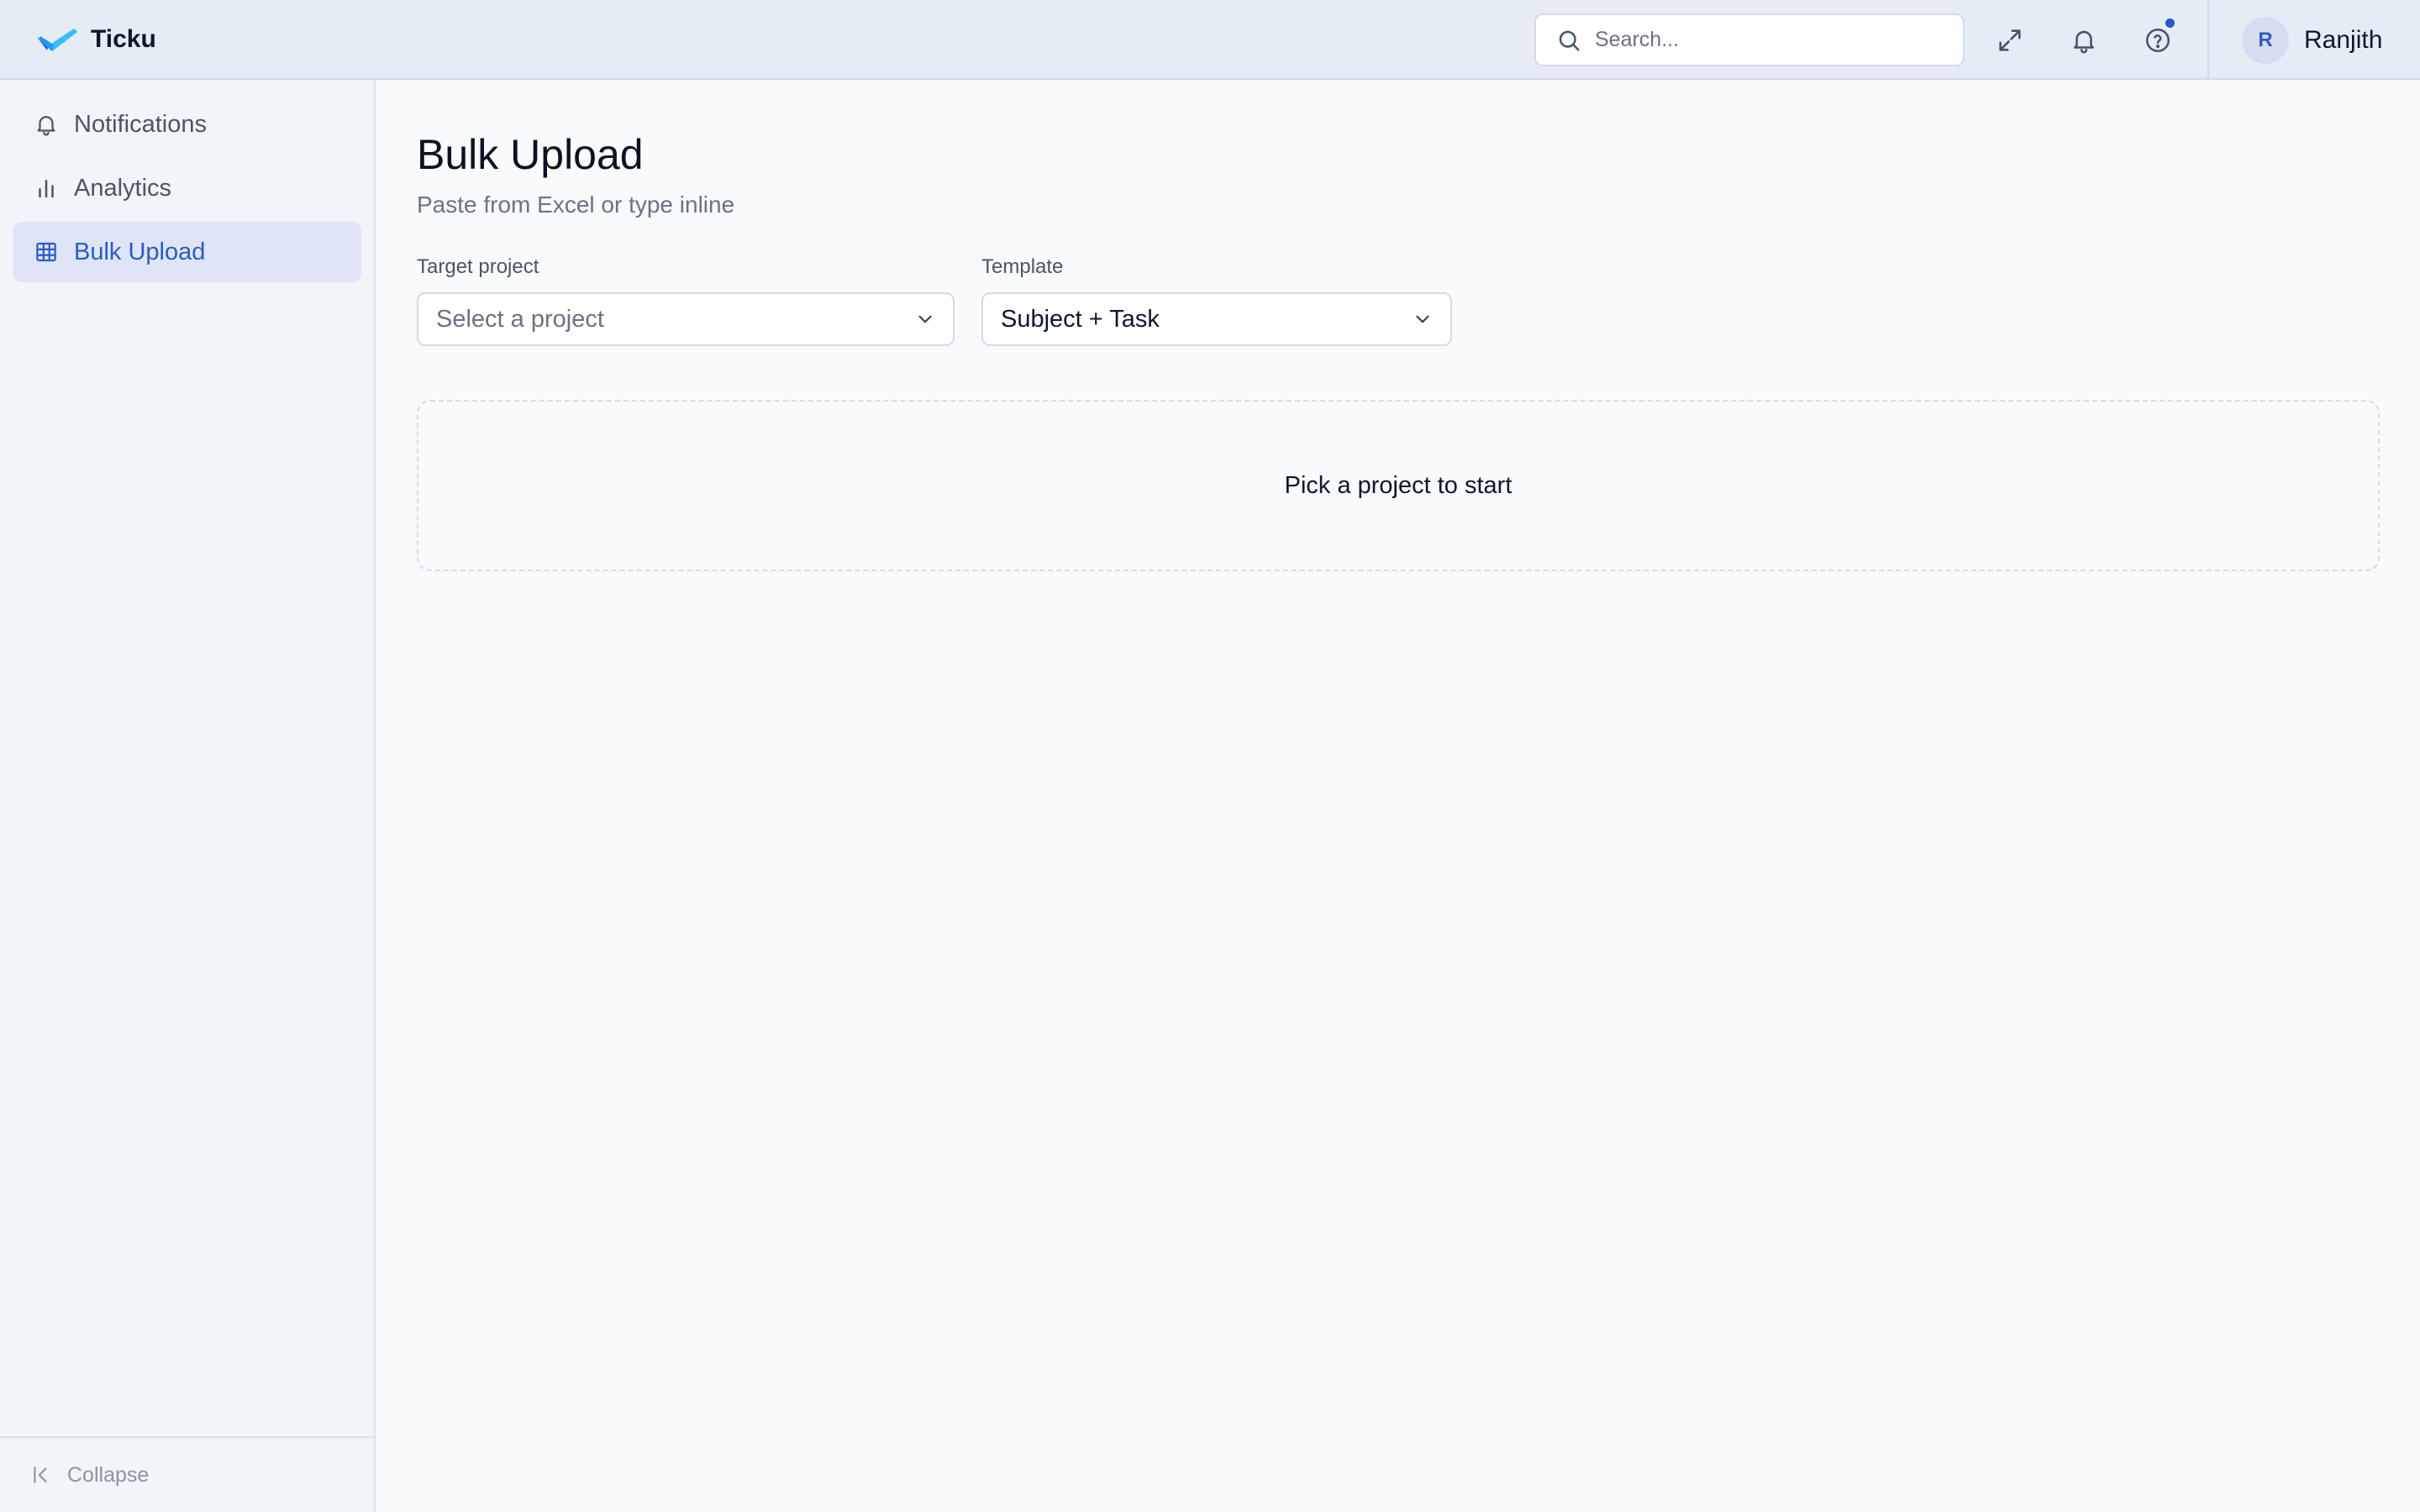 This screenshot has height=1512, width=2420. Describe the element at coordinates (1080, 319) in the screenshot. I see `template-value: Subject + Task` at that location.